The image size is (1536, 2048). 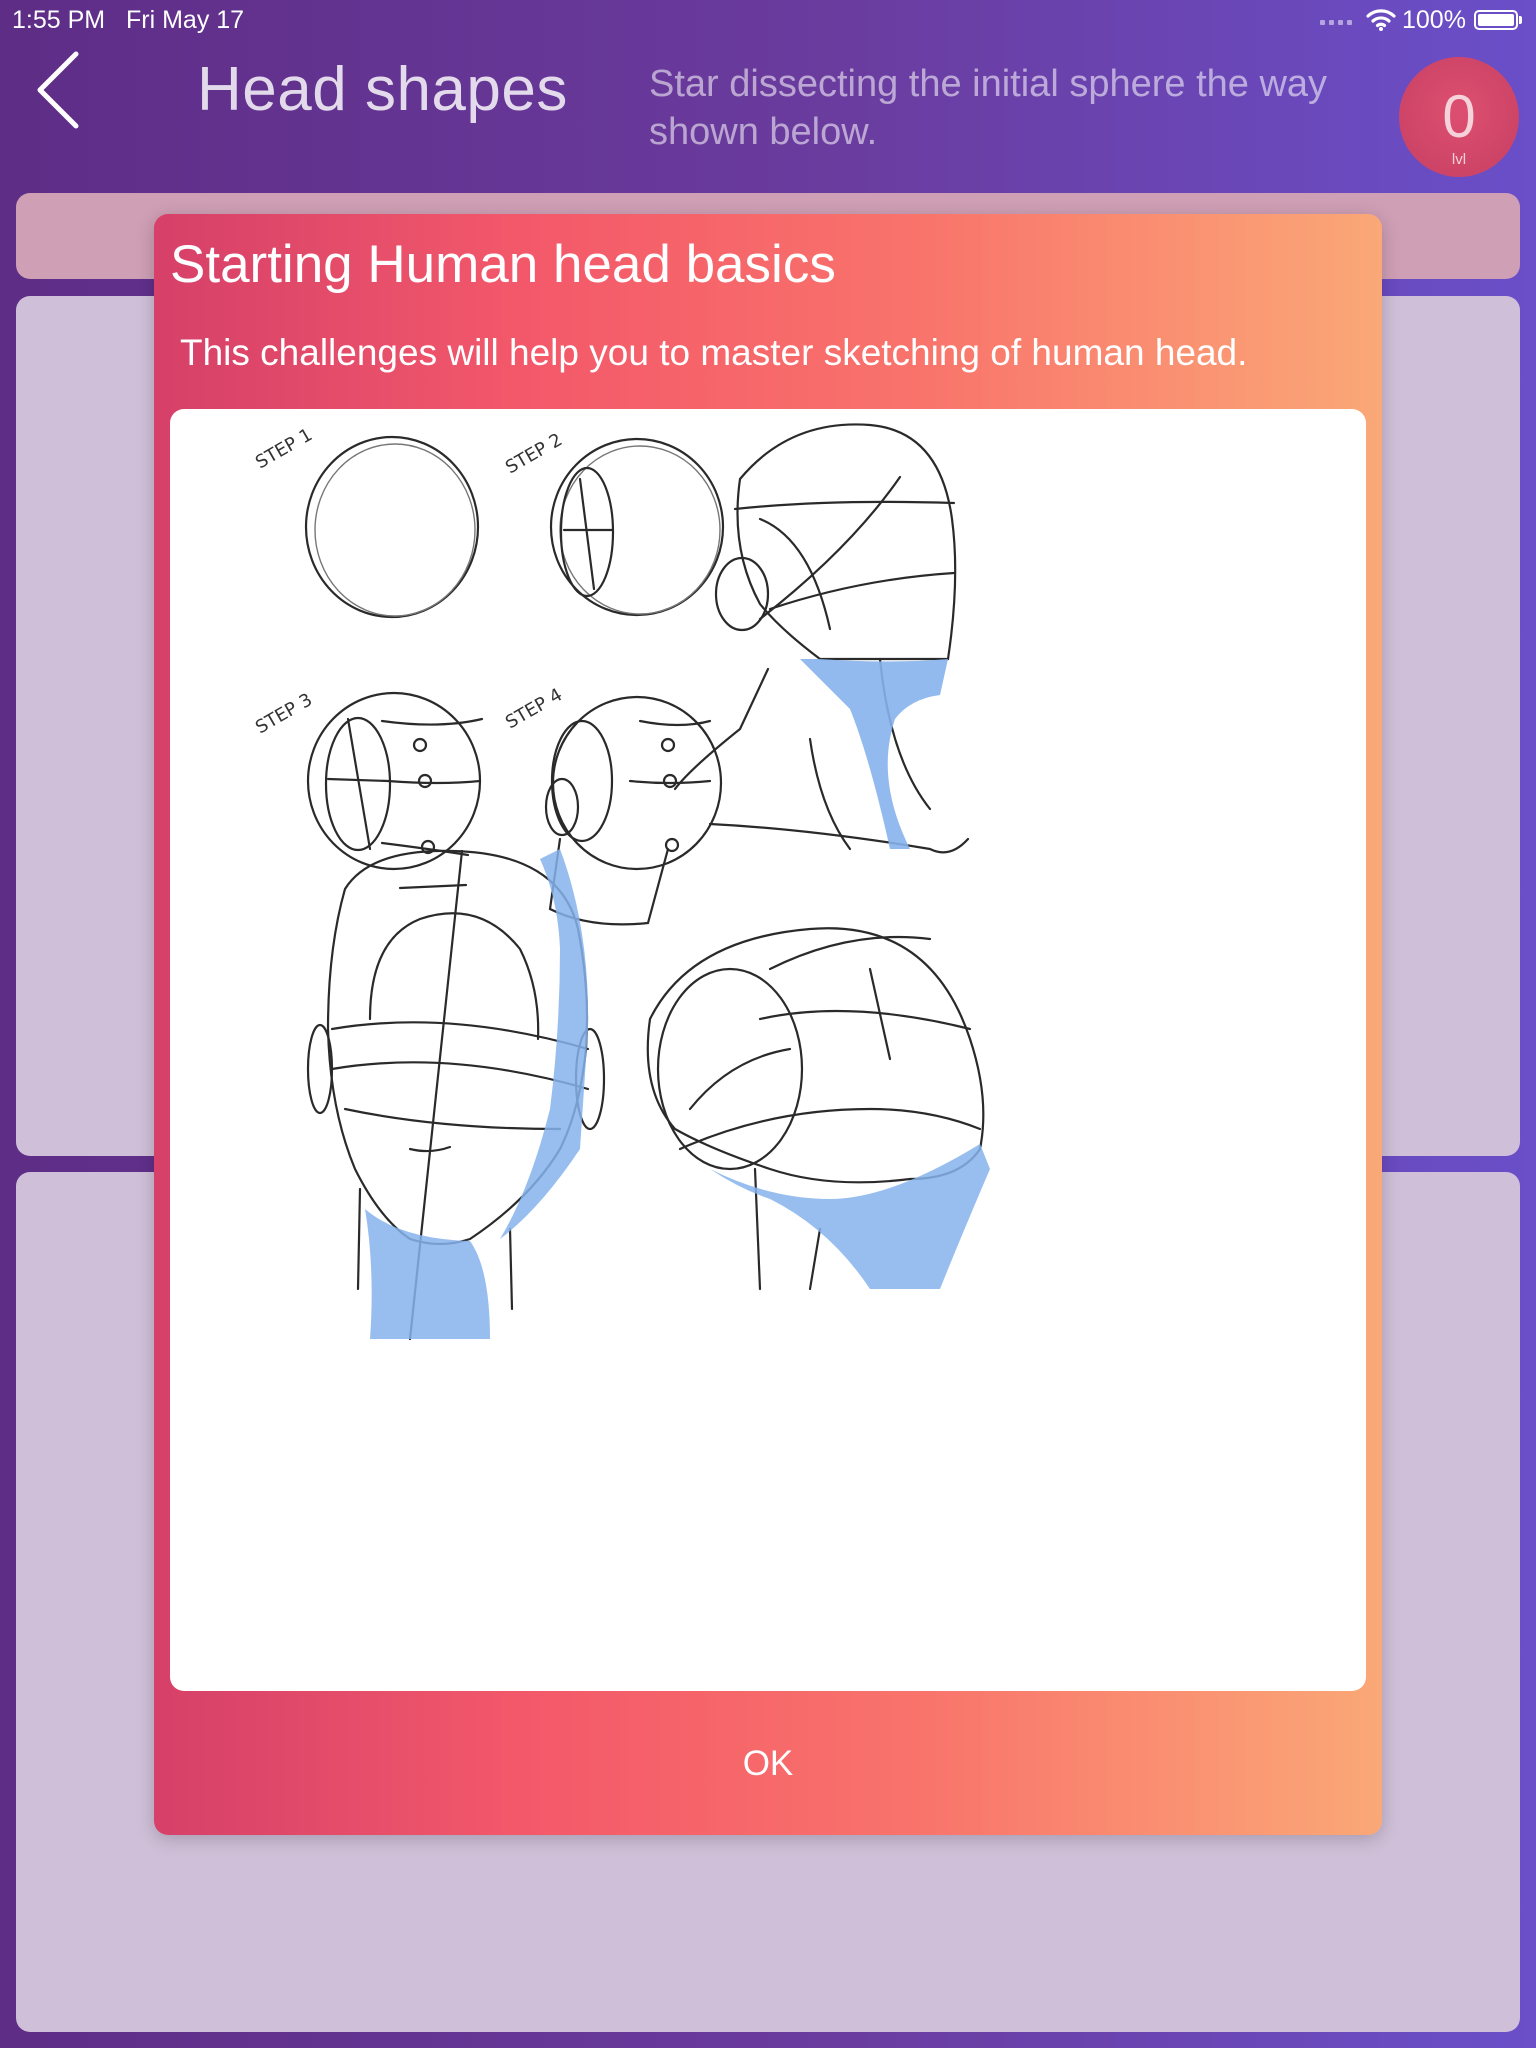 I want to click on chevron-left-icon, so click(x=58, y=90).